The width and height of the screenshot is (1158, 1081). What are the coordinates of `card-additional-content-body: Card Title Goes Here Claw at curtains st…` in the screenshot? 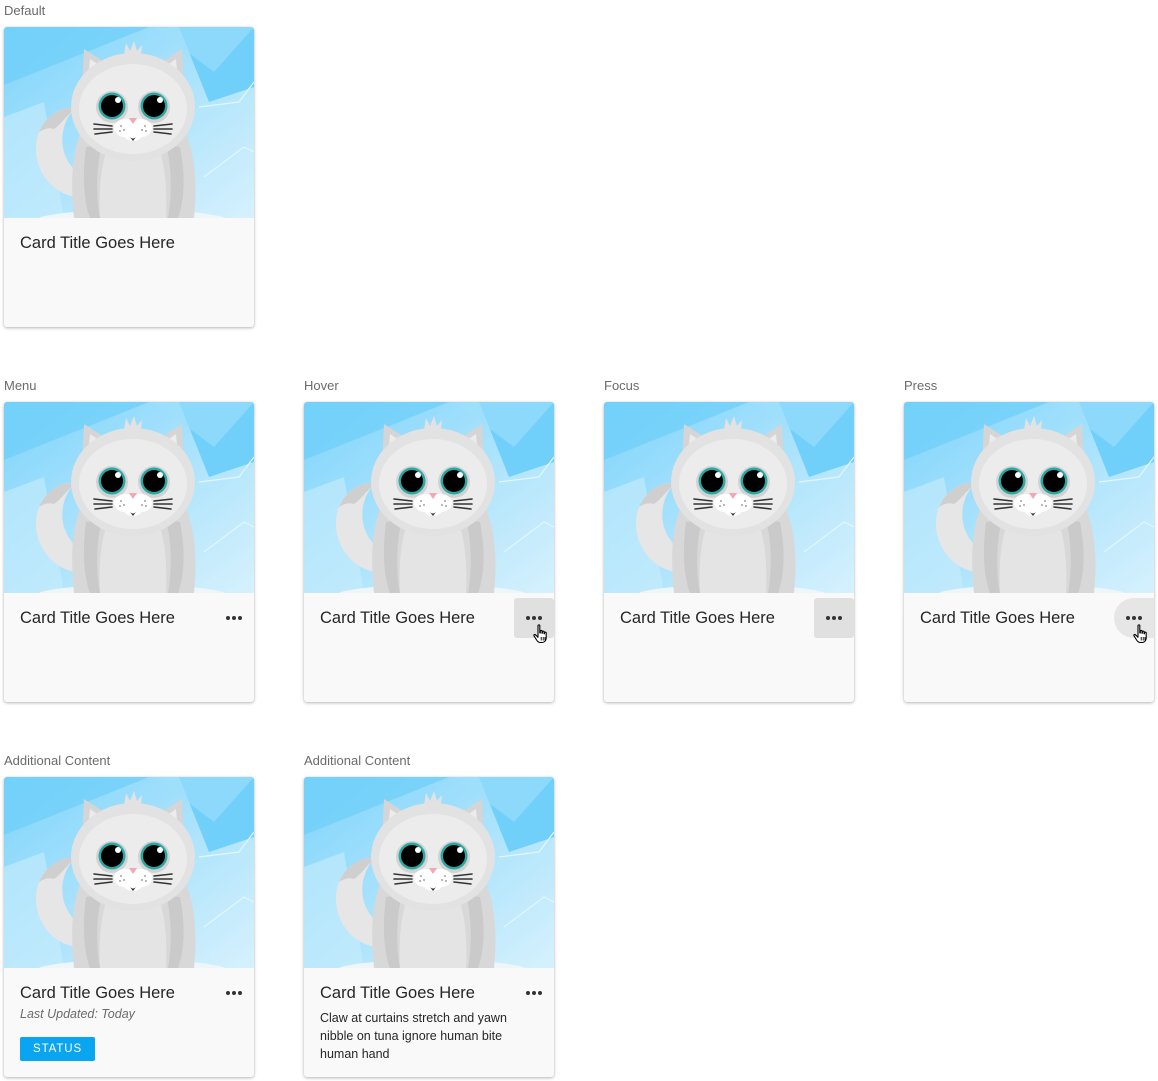 It's located at (429, 927).